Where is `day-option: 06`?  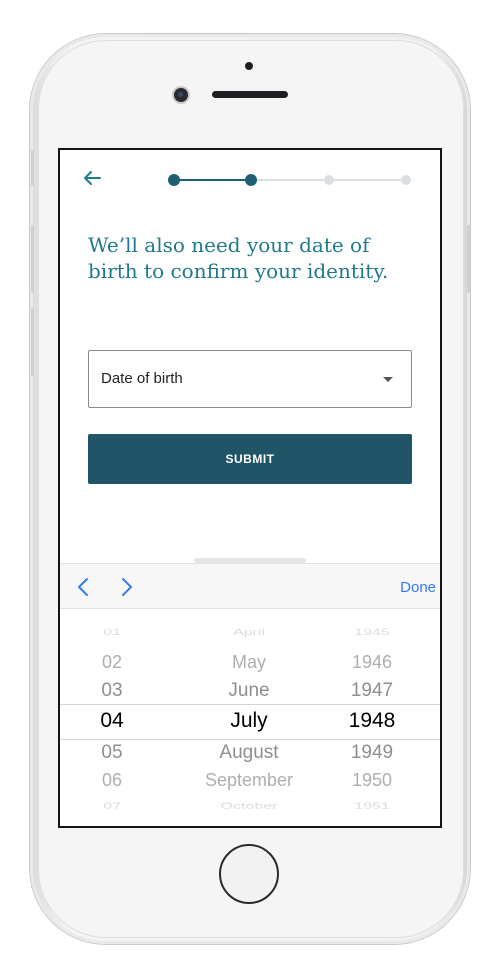
day-option: 06 is located at coordinates (112, 780).